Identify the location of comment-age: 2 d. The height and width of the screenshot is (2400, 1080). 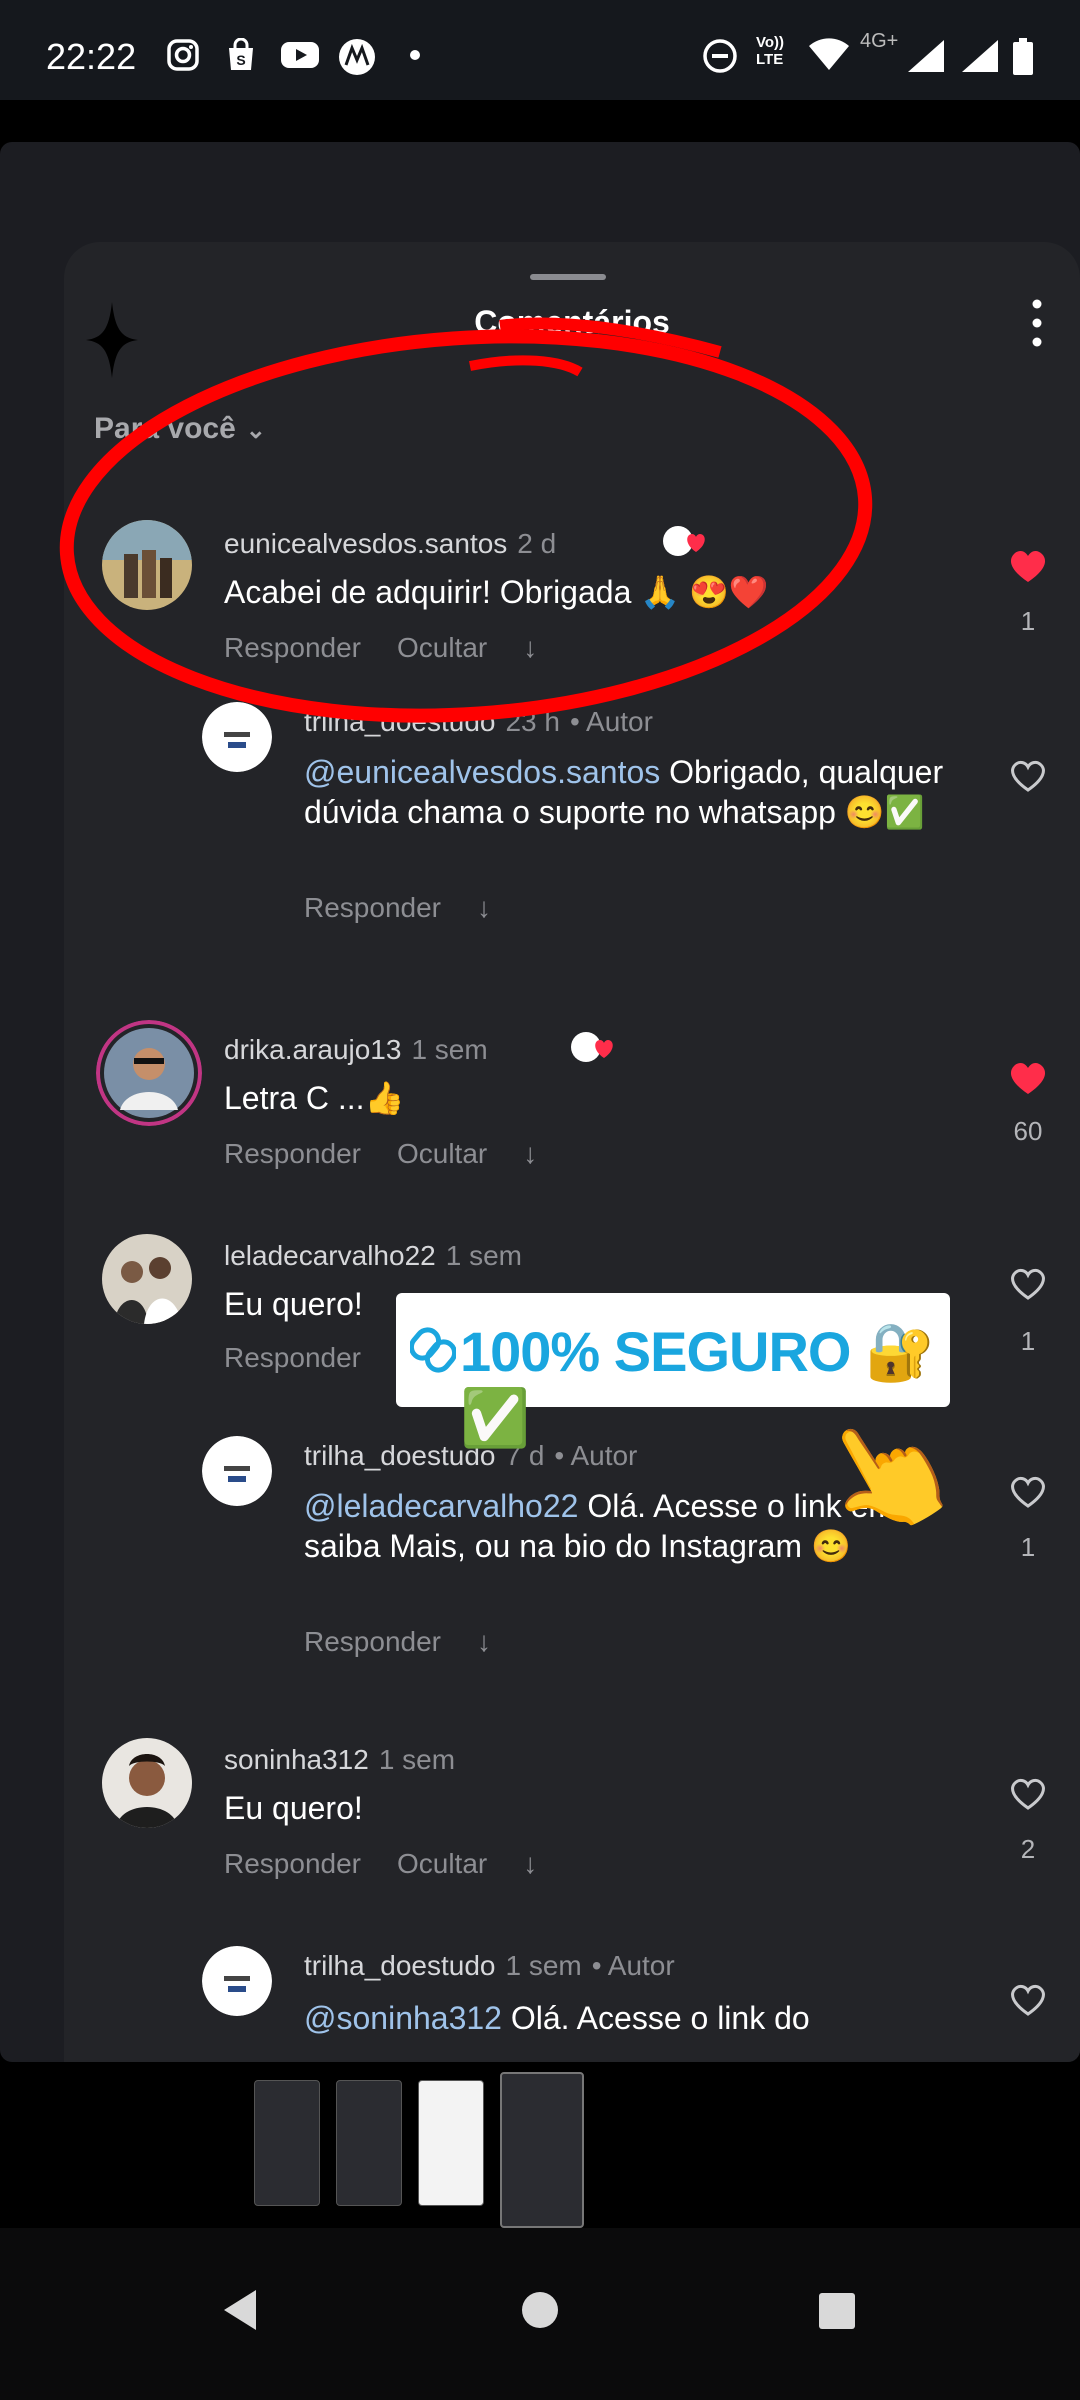
(537, 543).